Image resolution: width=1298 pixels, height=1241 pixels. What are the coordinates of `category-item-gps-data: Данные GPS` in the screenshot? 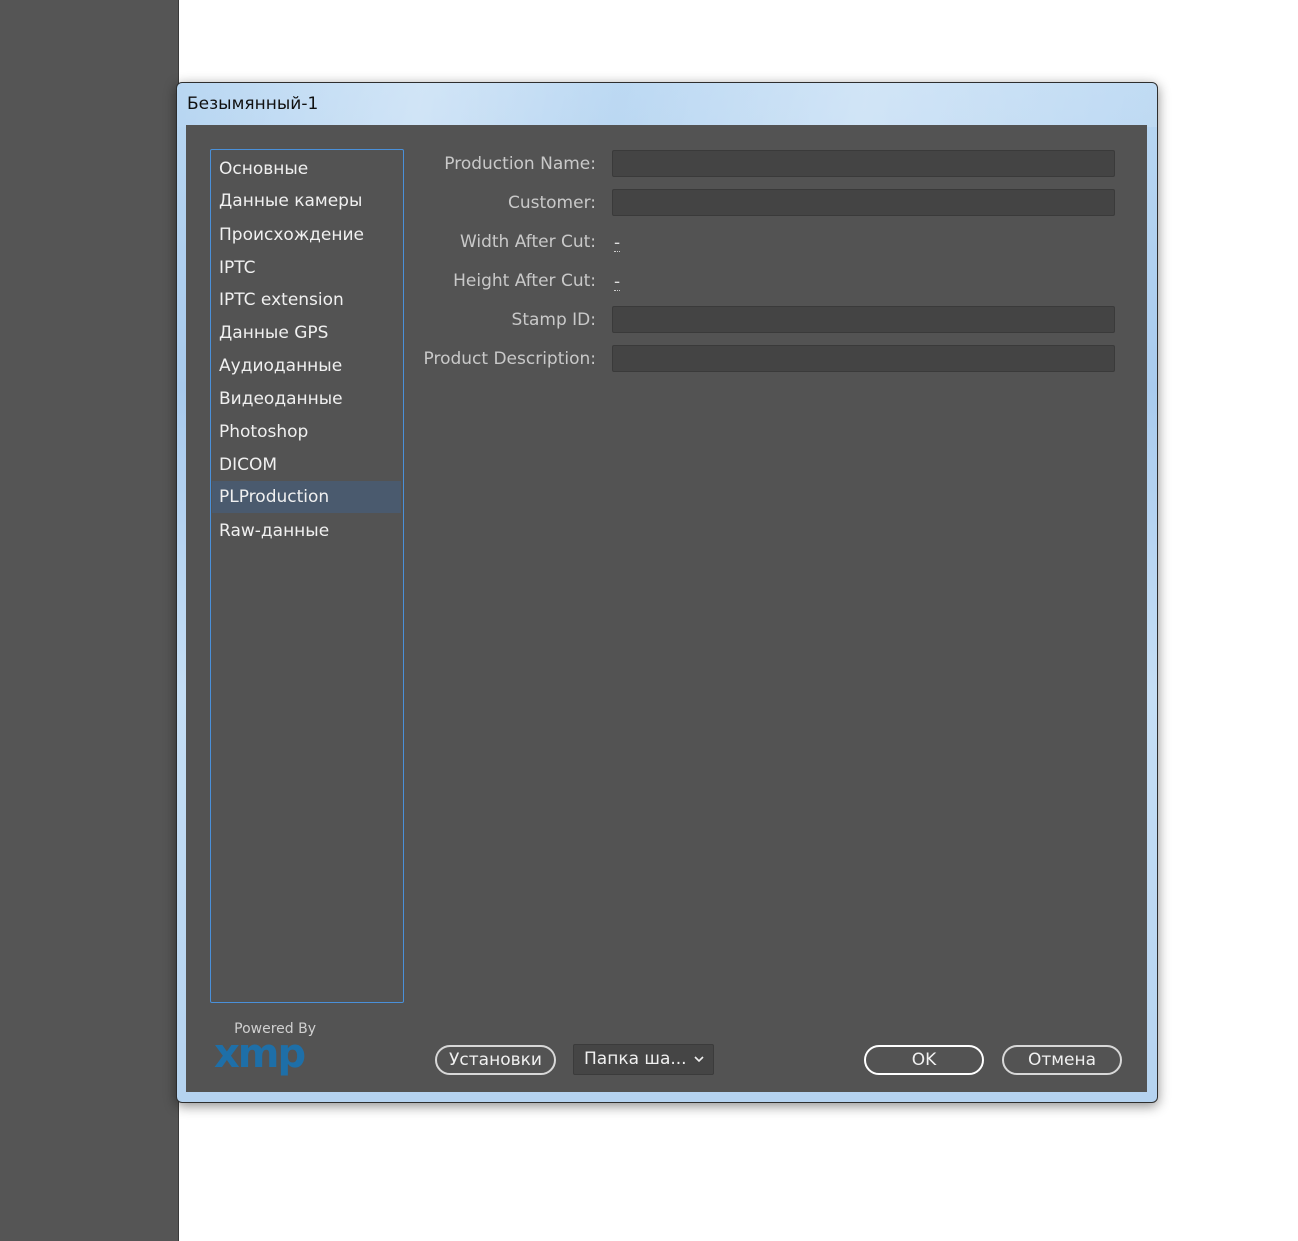 It's located at (306, 333).